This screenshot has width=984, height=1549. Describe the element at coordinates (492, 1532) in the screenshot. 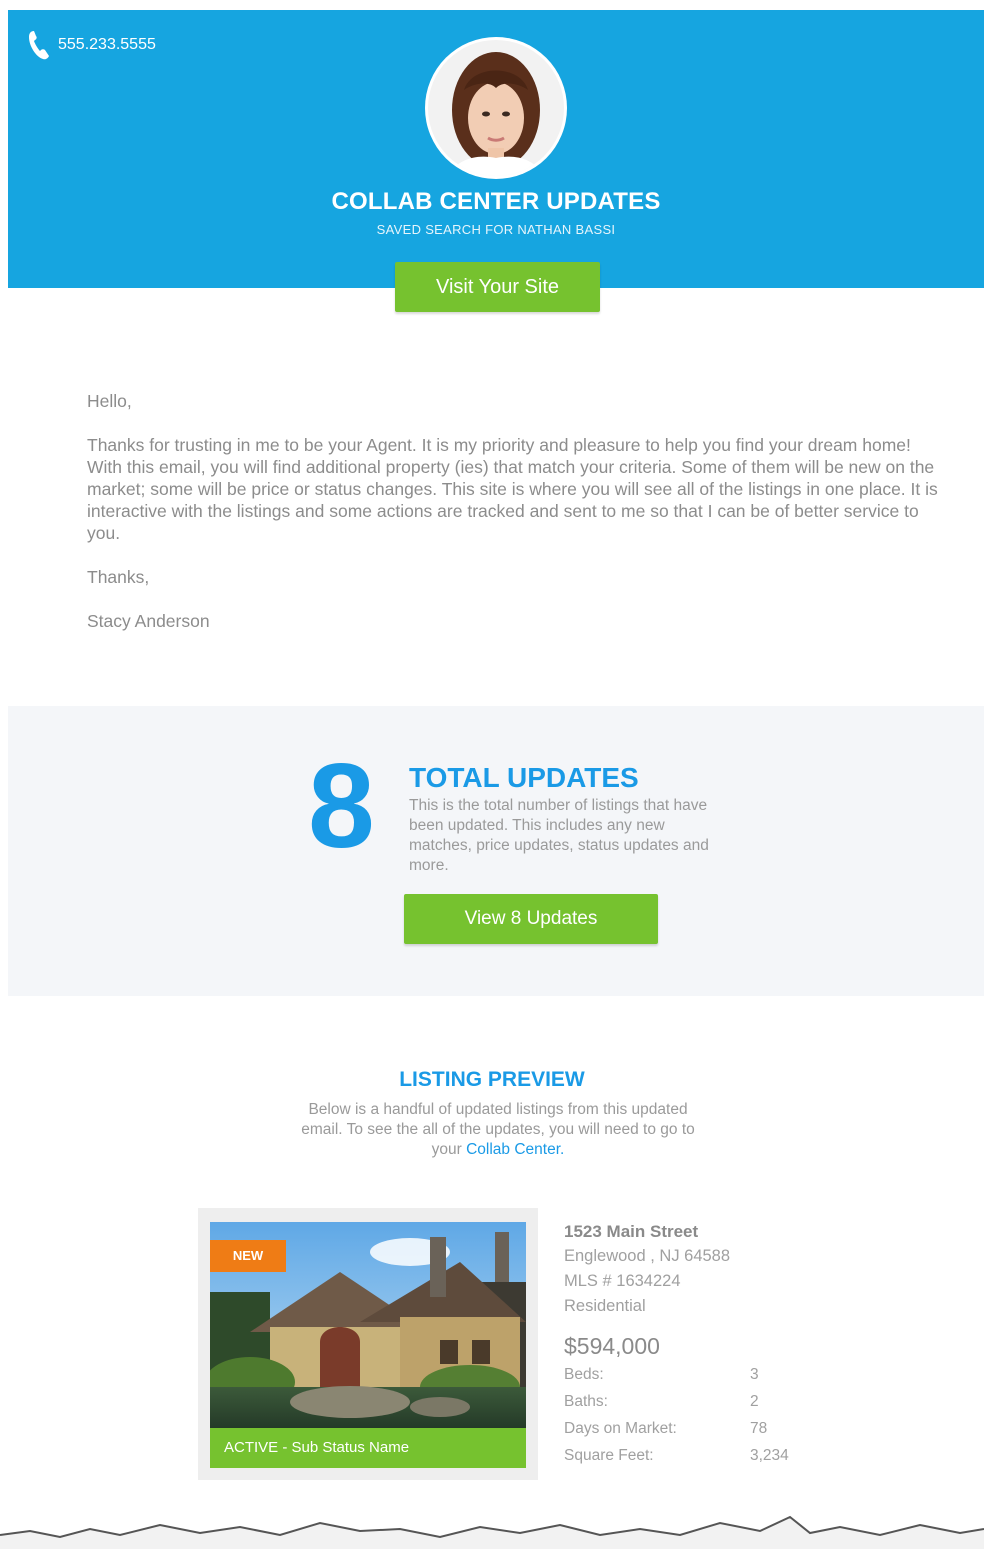

I see `torn-edge` at that location.